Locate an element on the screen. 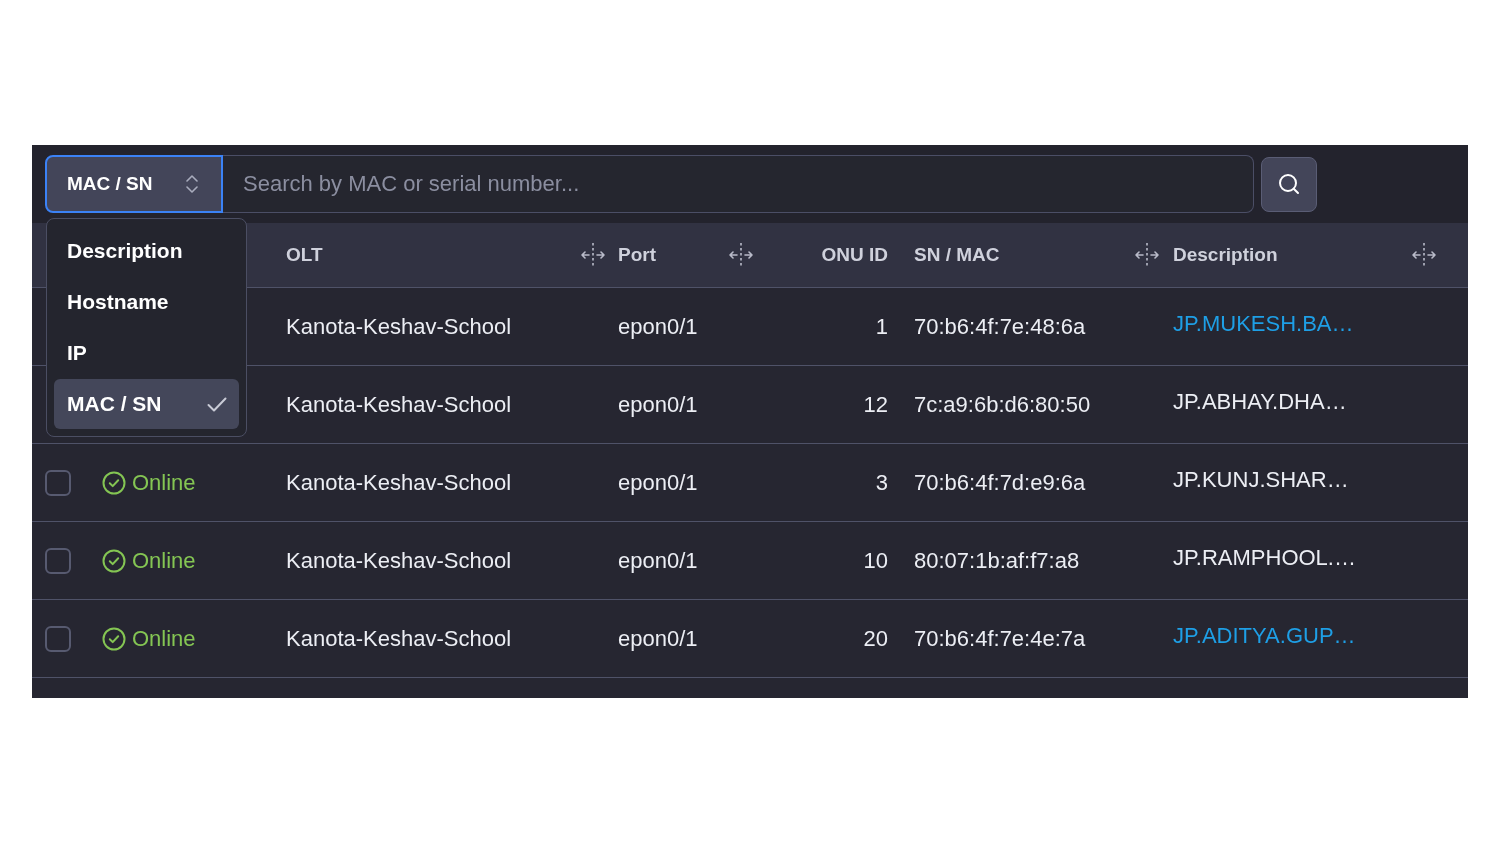  table-cell: 3 is located at coordinates (881, 482).